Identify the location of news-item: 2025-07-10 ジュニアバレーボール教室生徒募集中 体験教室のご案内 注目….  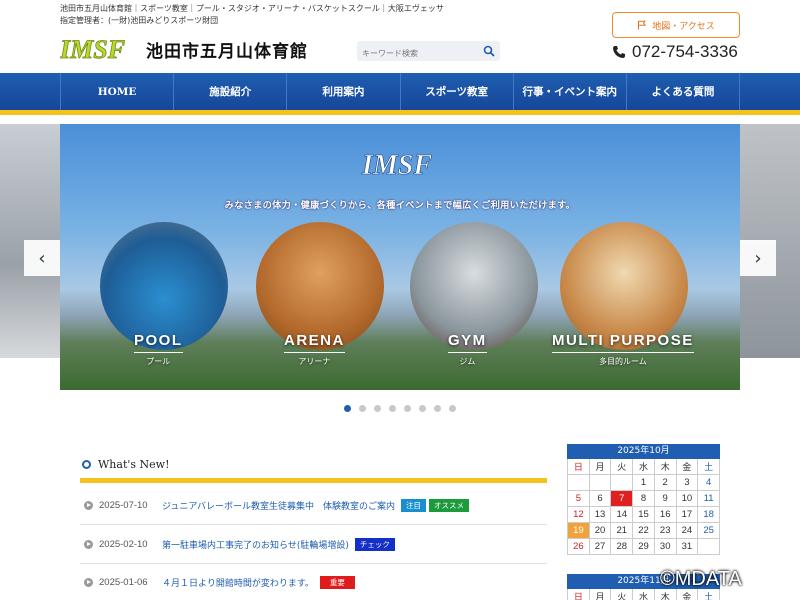
(313, 505).